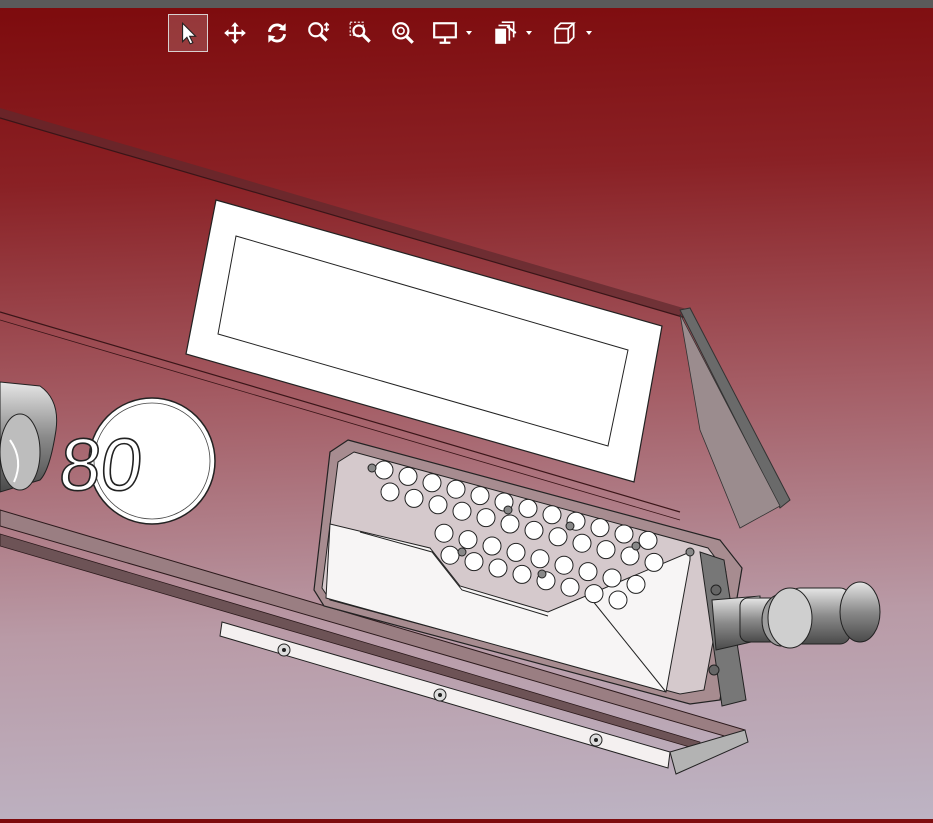 The width and height of the screenshot is (933, 823). I want to click on speed-badge: 80, so click(135, 461).